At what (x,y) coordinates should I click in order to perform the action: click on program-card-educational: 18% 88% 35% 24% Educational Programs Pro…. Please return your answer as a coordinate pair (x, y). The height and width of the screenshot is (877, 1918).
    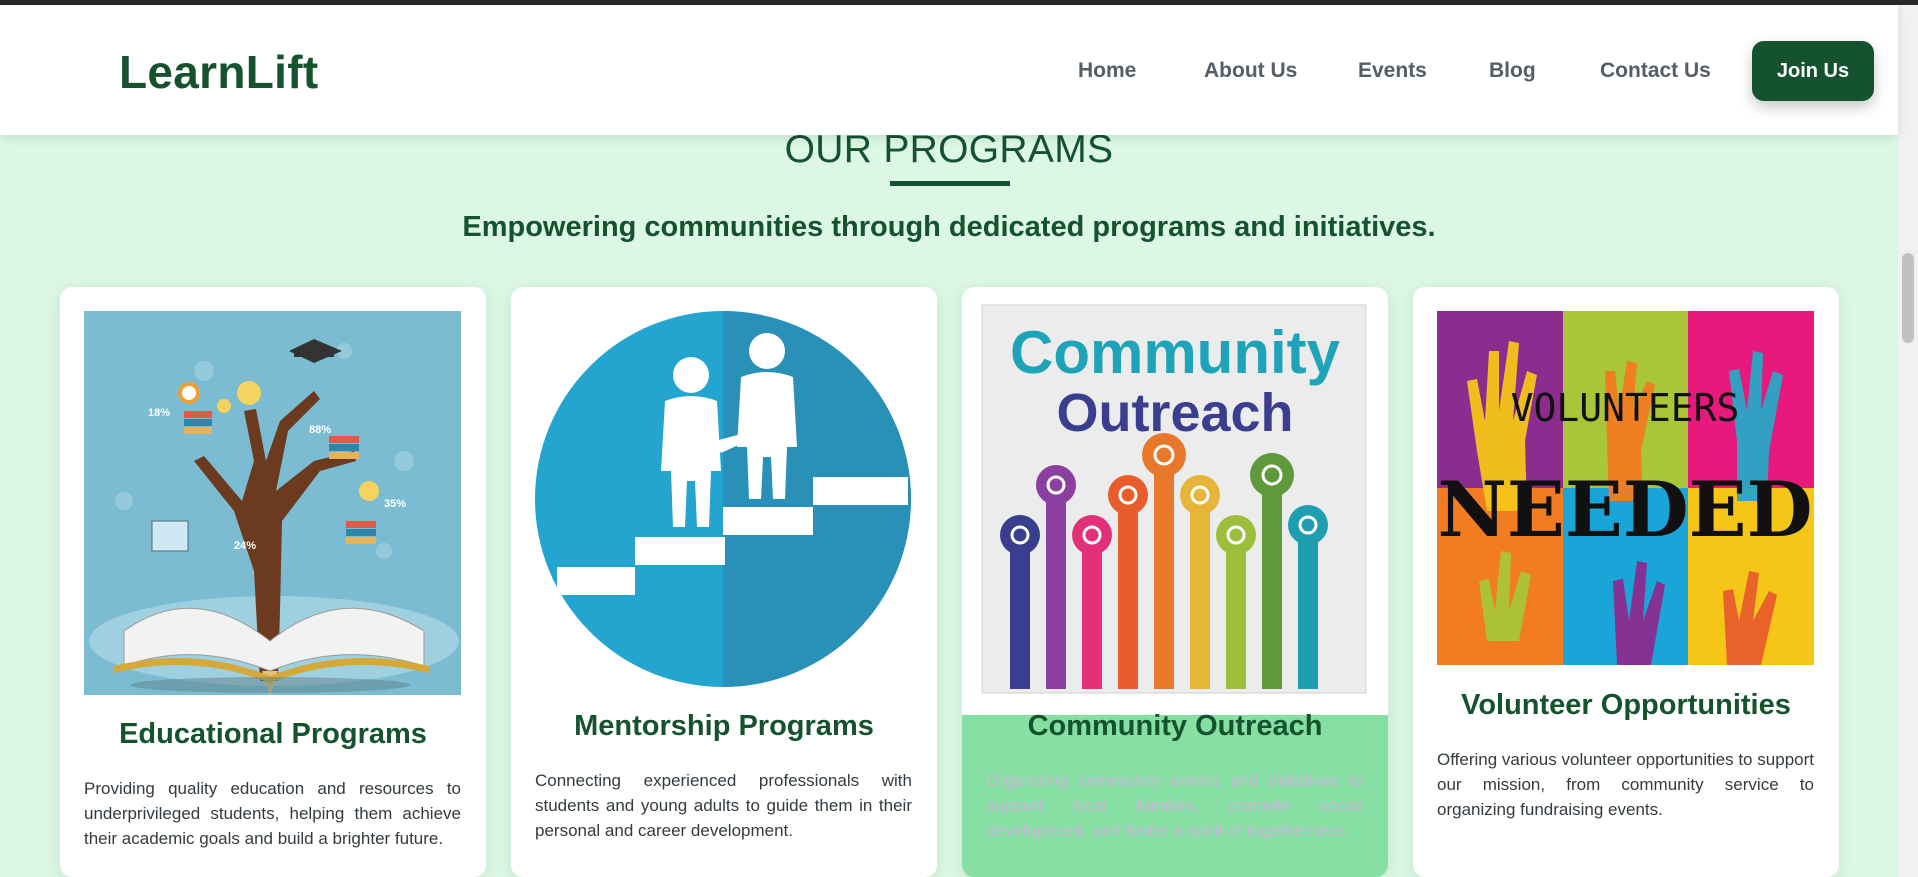
    Looking at the image, I should click on (273, 582).